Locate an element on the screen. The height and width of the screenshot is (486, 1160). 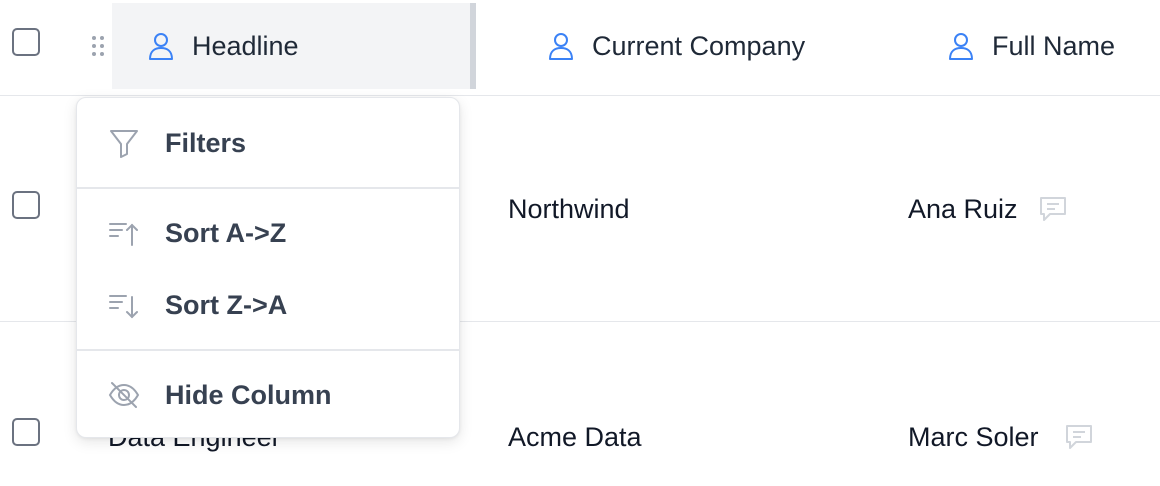
column-header-full-name: Full Name is located at coordinates (1031, 46).